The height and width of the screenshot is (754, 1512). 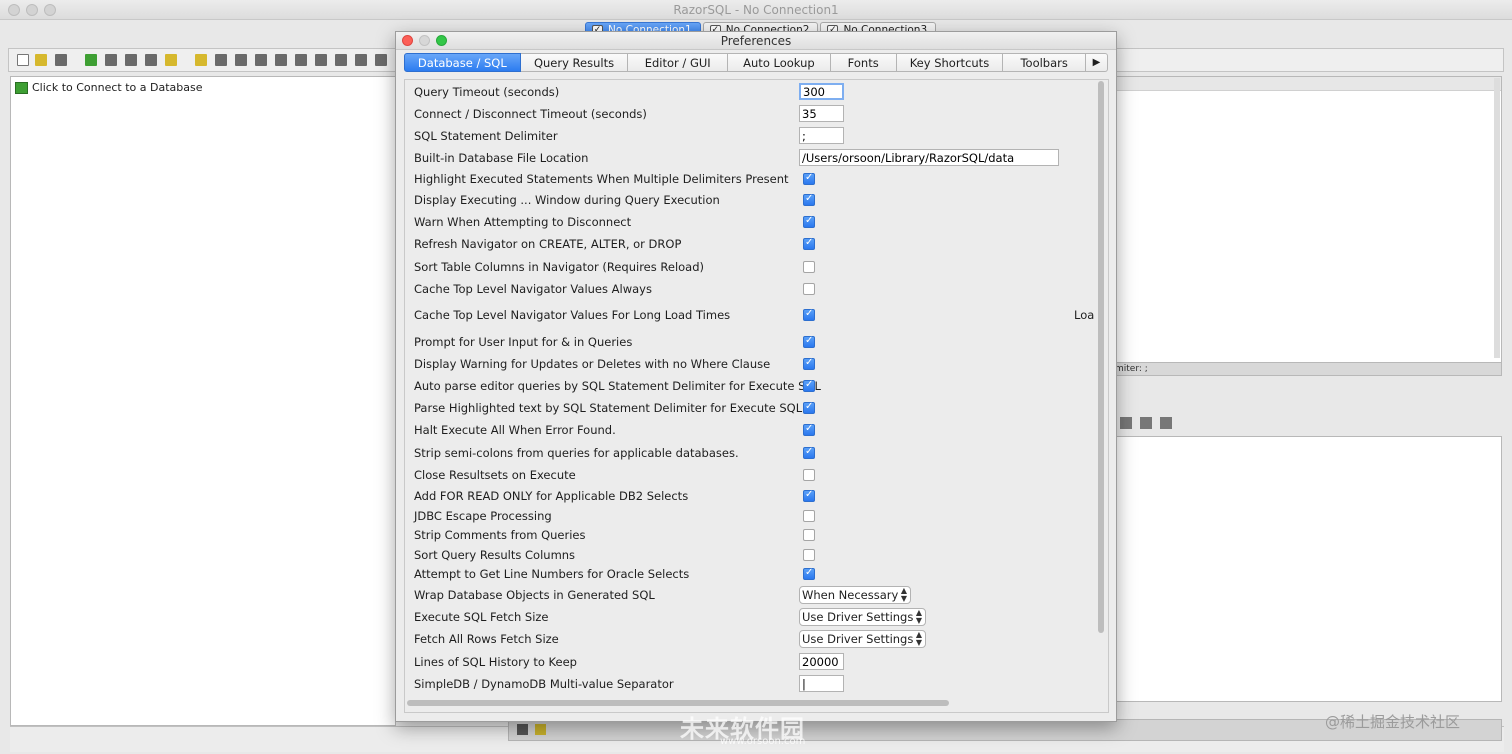 What do you see at coordinates (855, 595) in the screenshot?
I see `wrap-objects-select: When Necessary ▲ ▼` at bounding box center [855, 595].